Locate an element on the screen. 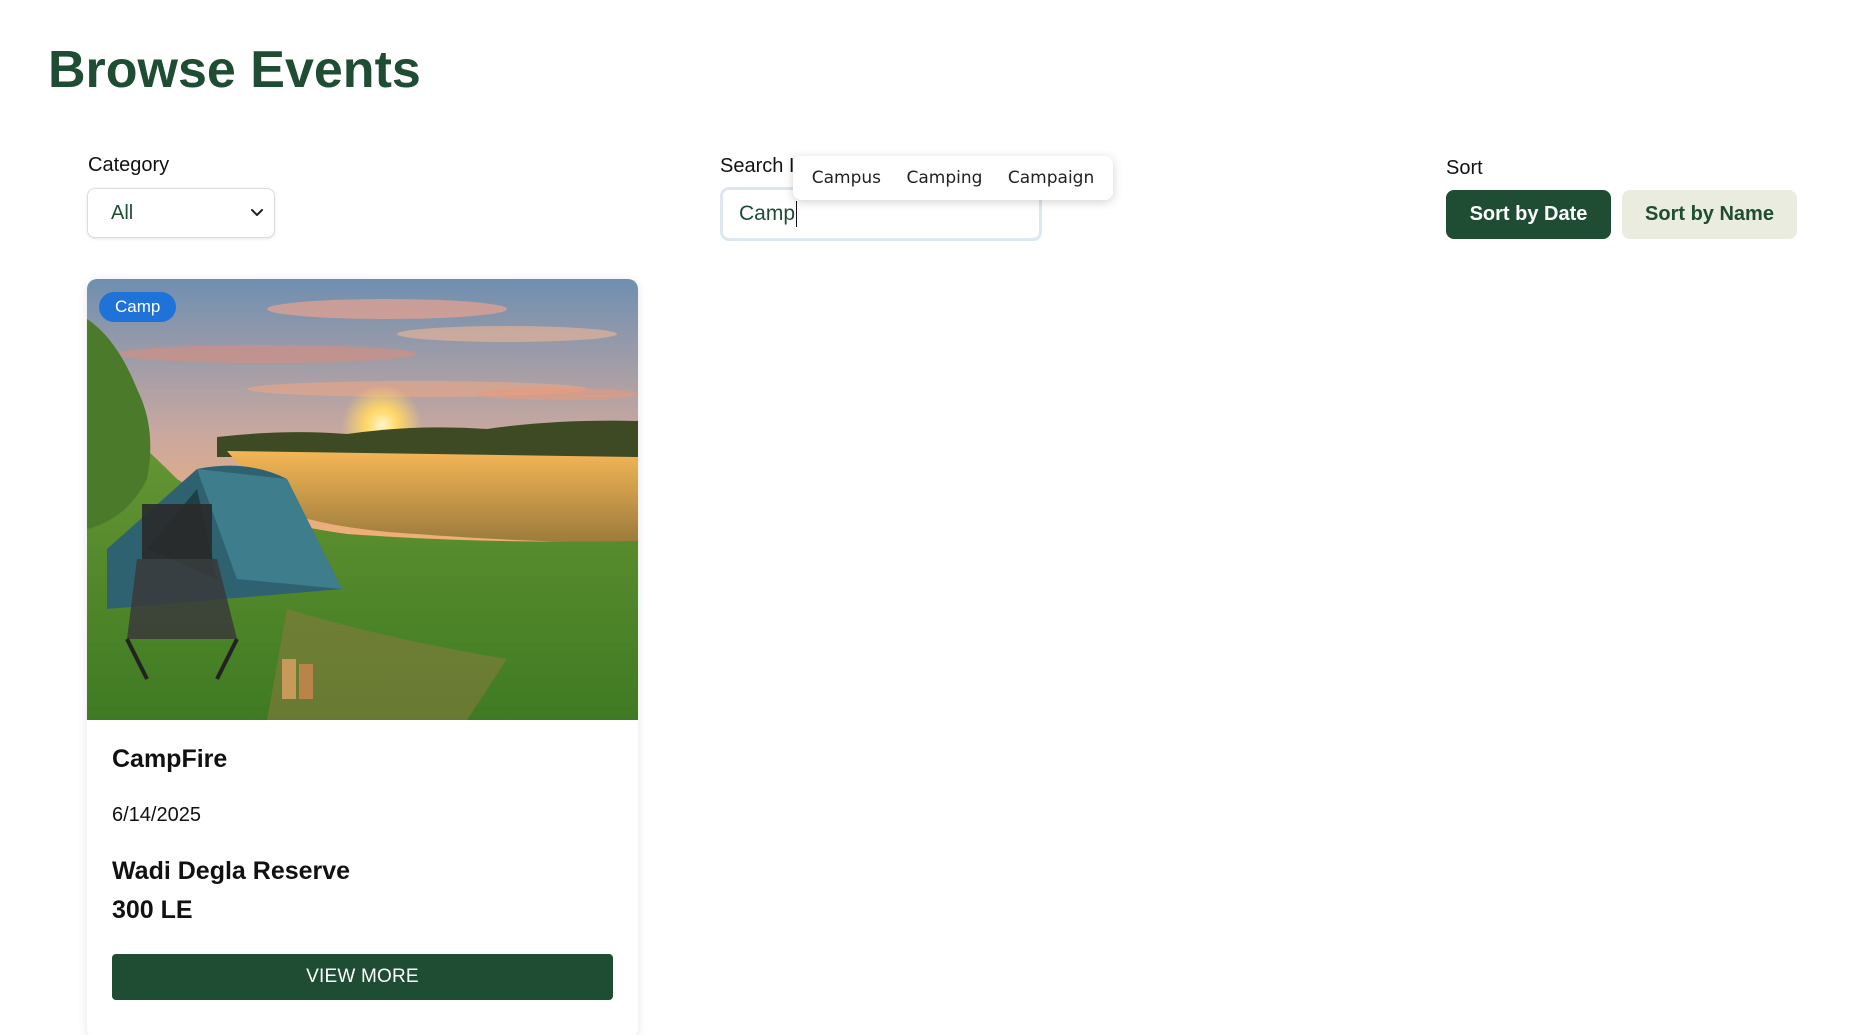 Image resolution: width=1876 pixels, height=1035 pixels. search-suggestions: Campus Camping Campaign is located at coordinates (953, 178).